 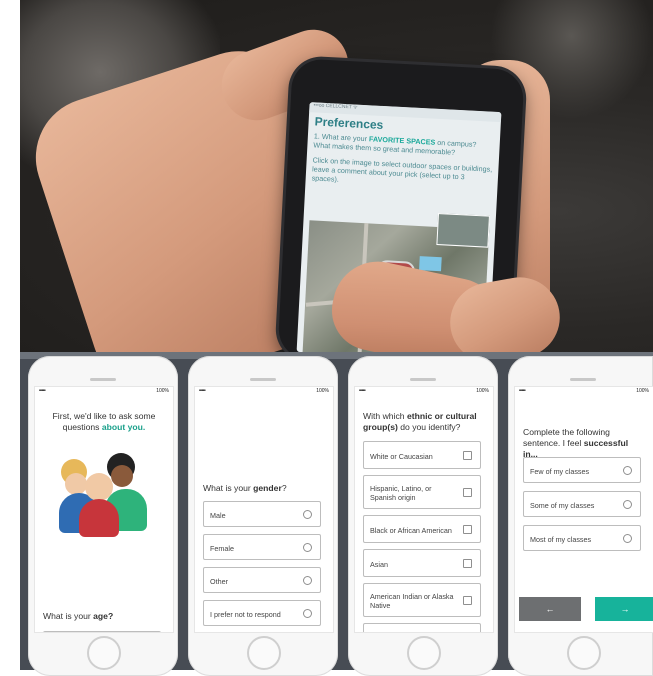 I want to click on success-option: Most of my classes, so click(x=582, y=538).